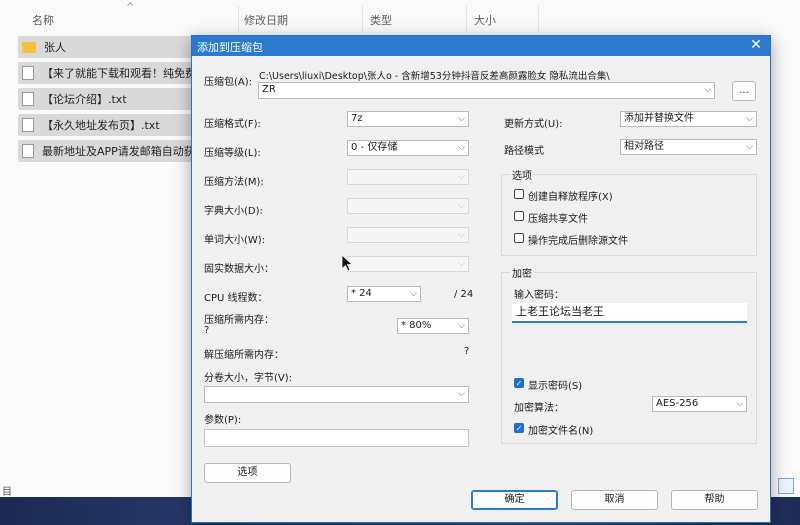  I want to click on cpu-threads-select: * 24 ⌵, so click(384, 294).